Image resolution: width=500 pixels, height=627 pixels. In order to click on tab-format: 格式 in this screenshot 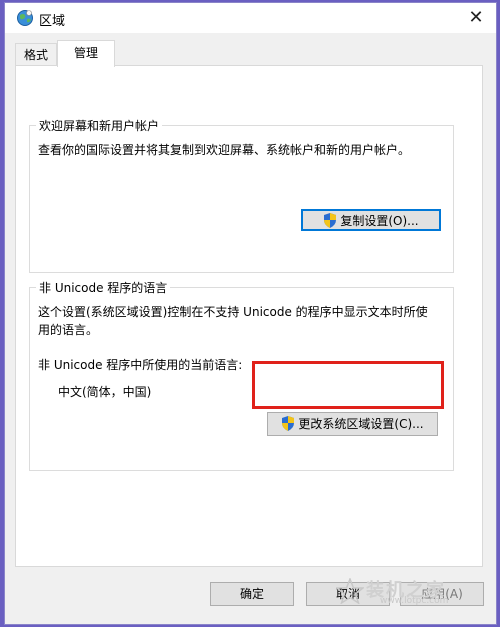, I will do `click(36, 54)`.